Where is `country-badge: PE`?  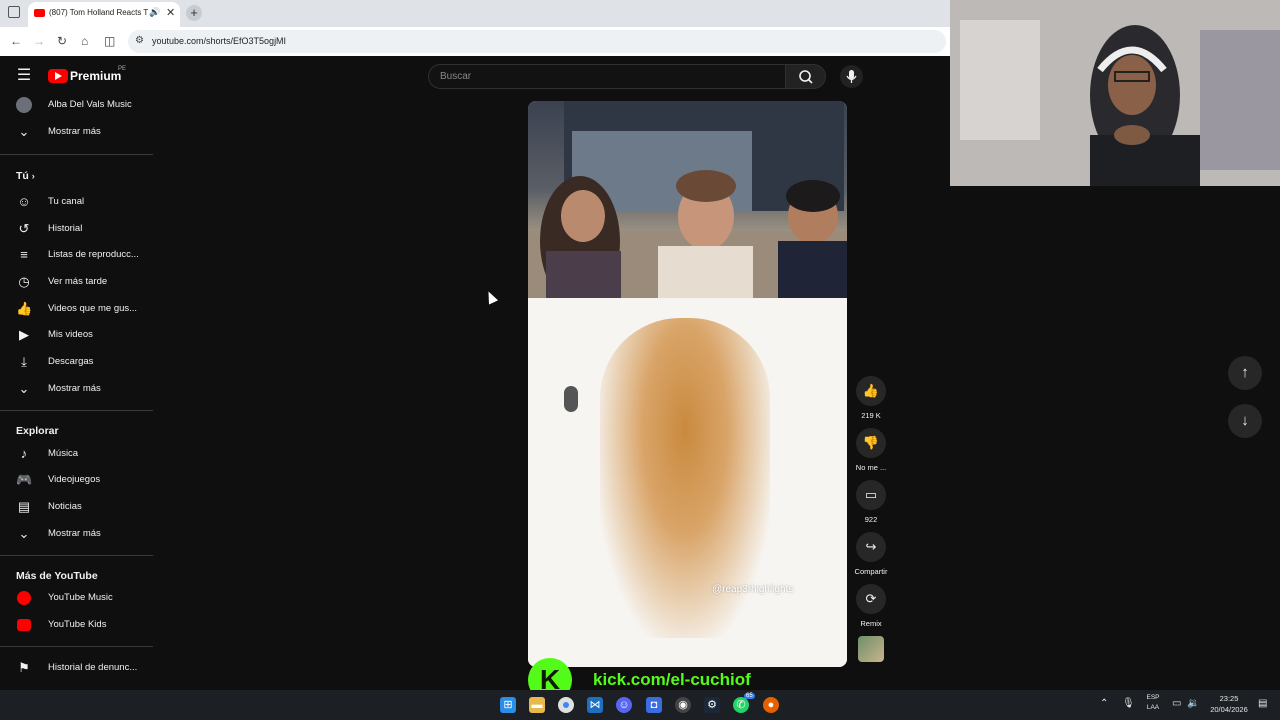
country-badge: PE is located at coordinates (122, 69).